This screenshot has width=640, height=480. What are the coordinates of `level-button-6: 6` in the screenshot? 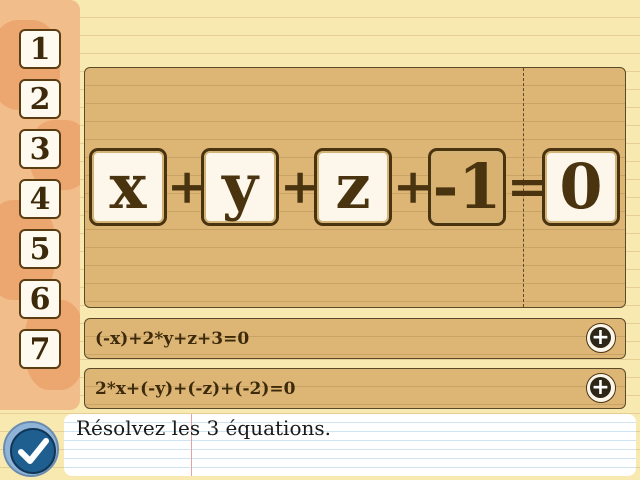 It's located at (40, 299).